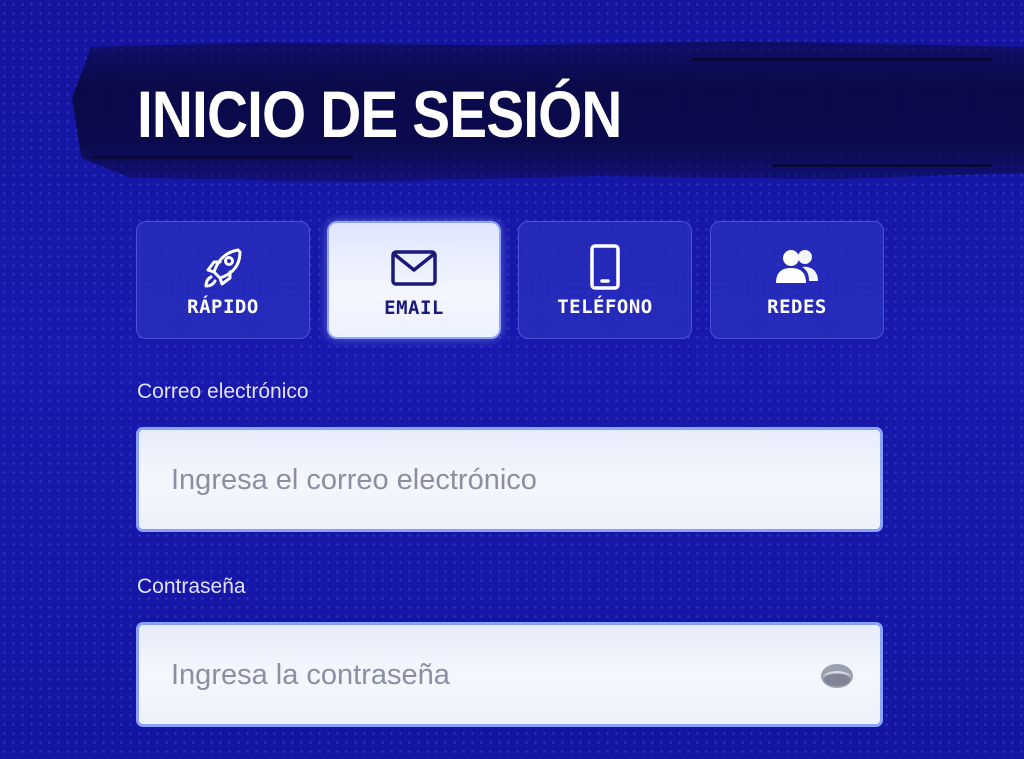  What do you see at coordinates (414, 268) in the screenshot?
I see `envelope-icon` at bounding box center [414, 268].